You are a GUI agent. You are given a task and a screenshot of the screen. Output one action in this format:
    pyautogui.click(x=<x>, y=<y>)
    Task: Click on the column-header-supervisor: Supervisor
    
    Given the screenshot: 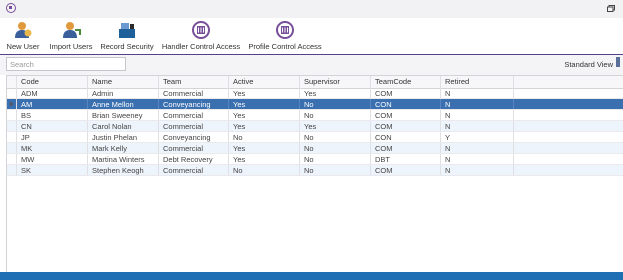 What is the action you would take?
    pyautogui.click(x=335, y=82)
    